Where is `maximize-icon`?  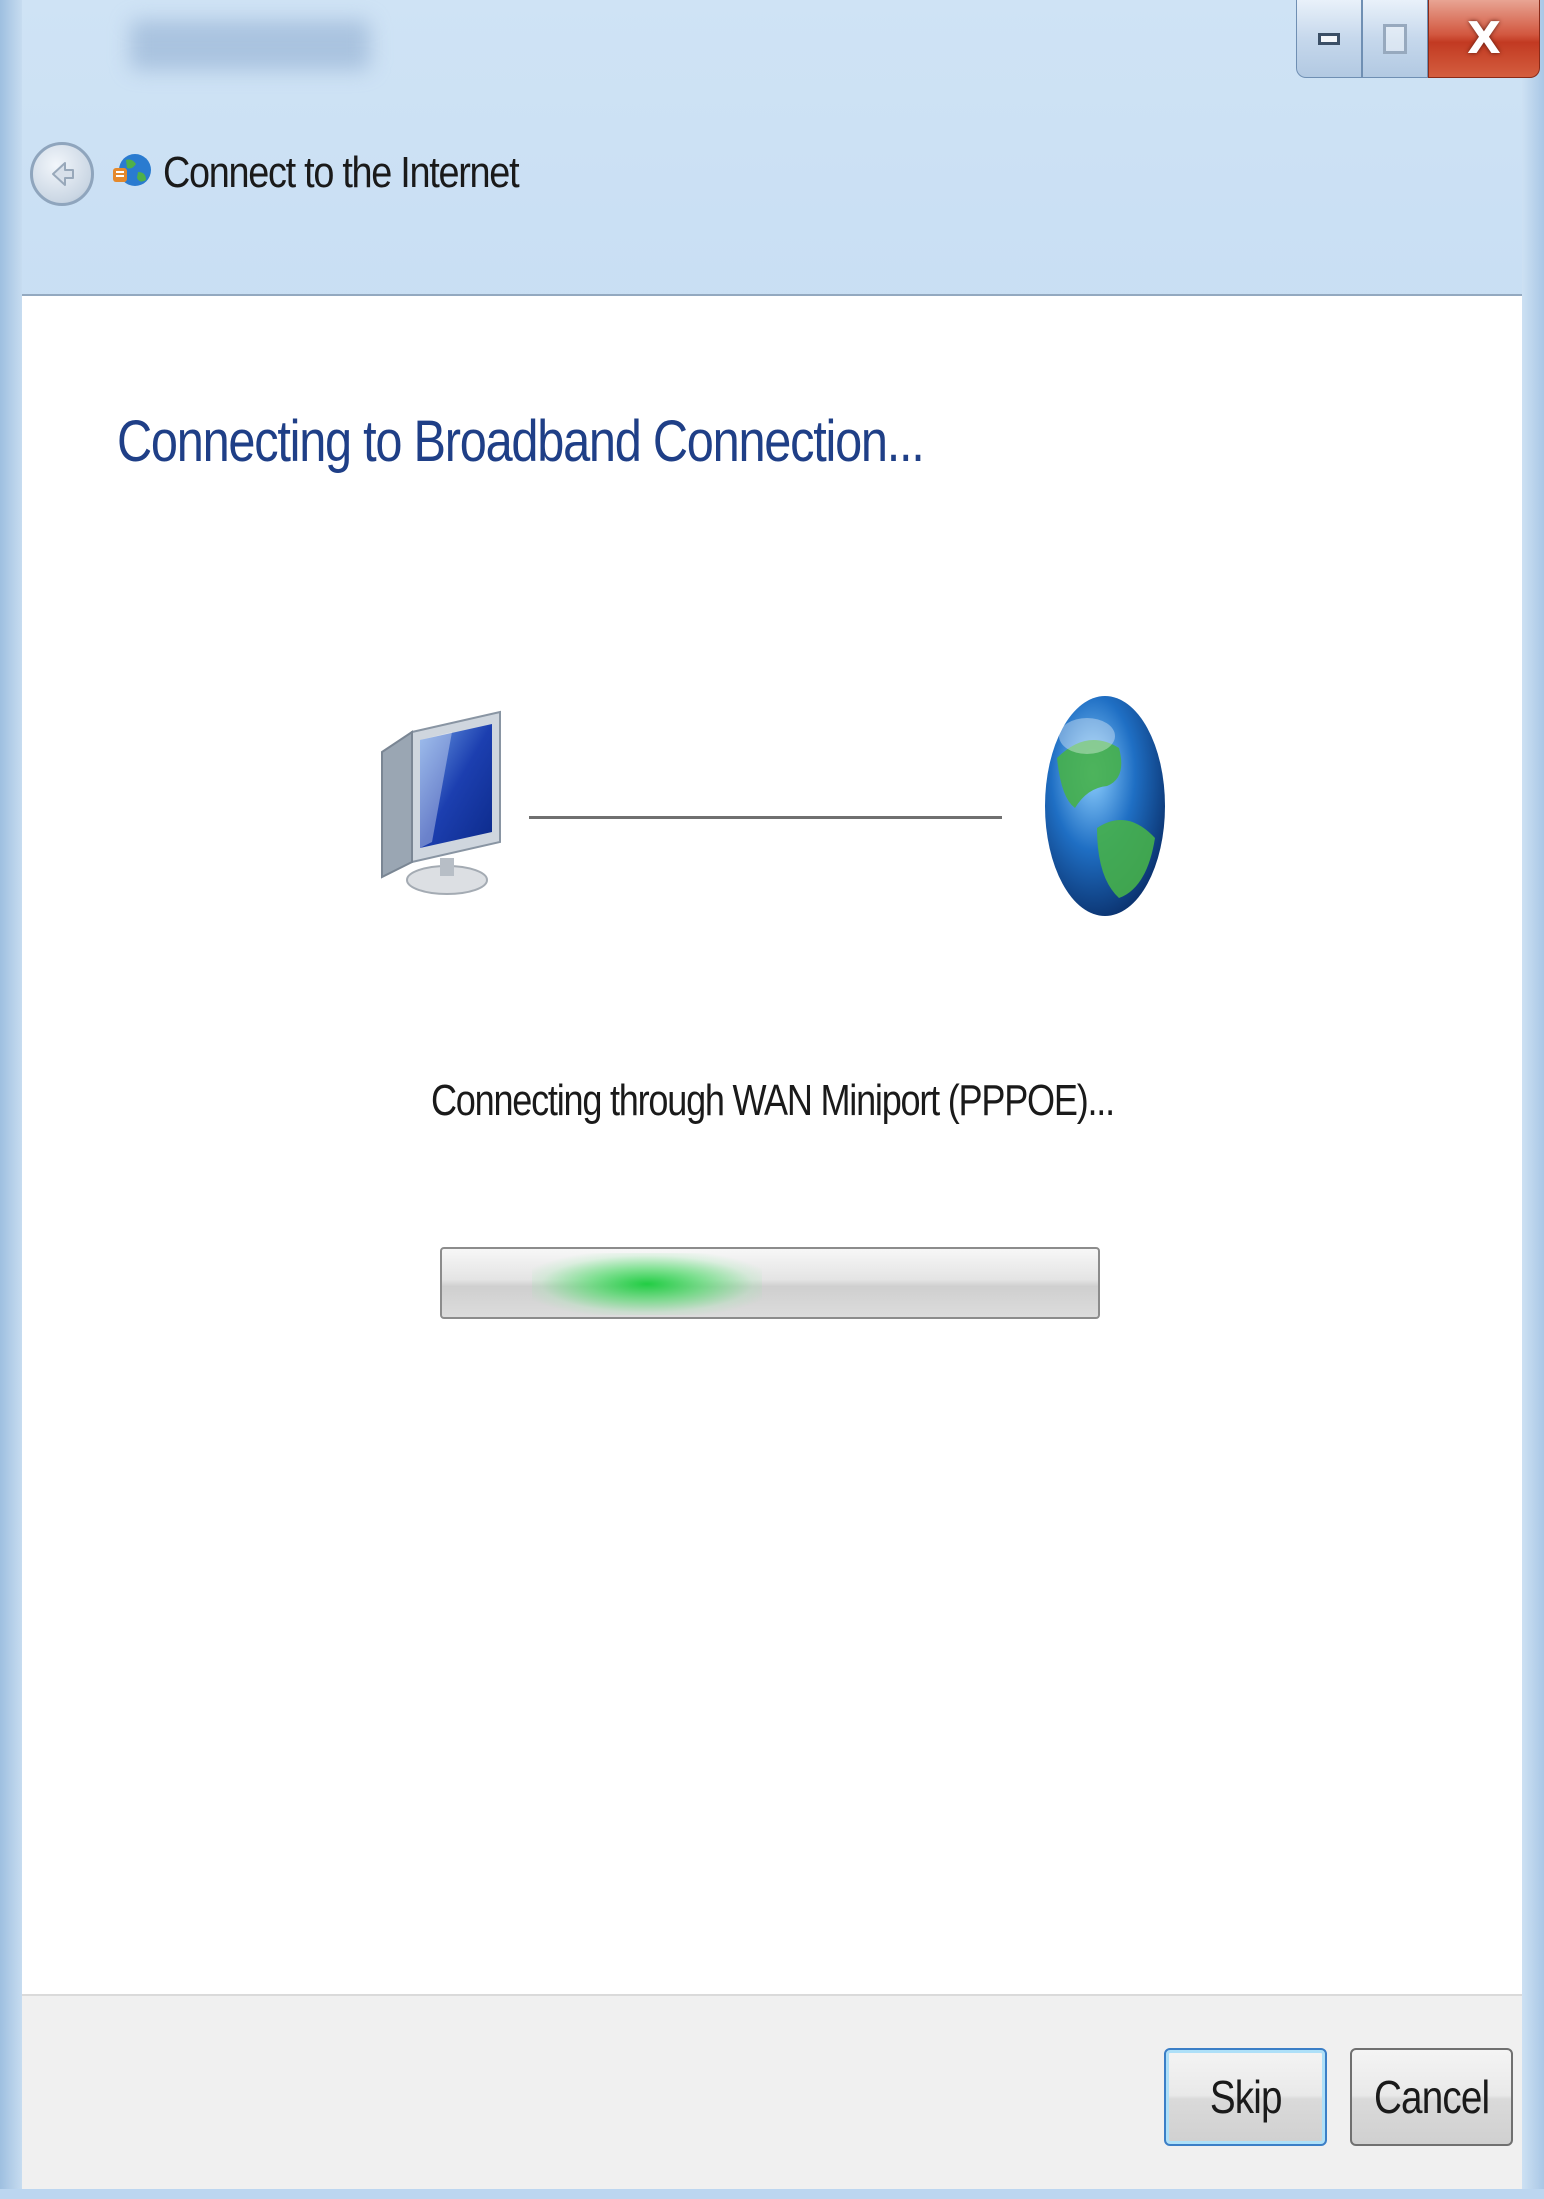
maximize-icon is located at coordinates (1395, 38).